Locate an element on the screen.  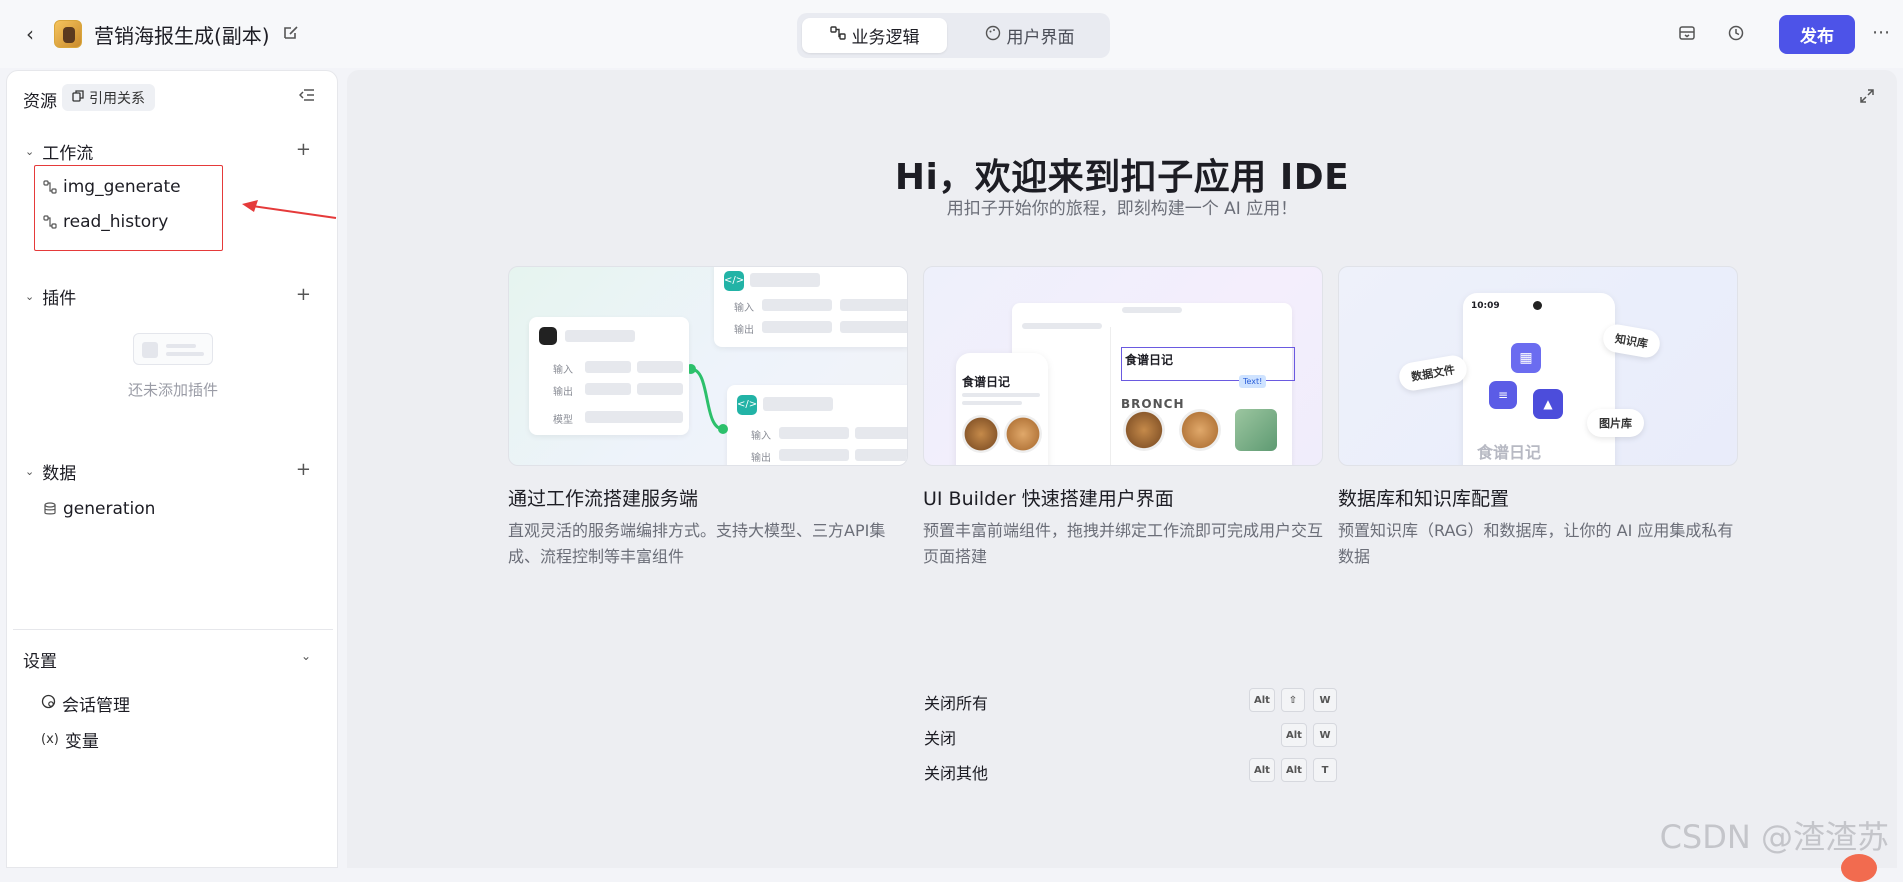
shortcut-row: 关闭 Alt W is located at coordinates (1130, 736).